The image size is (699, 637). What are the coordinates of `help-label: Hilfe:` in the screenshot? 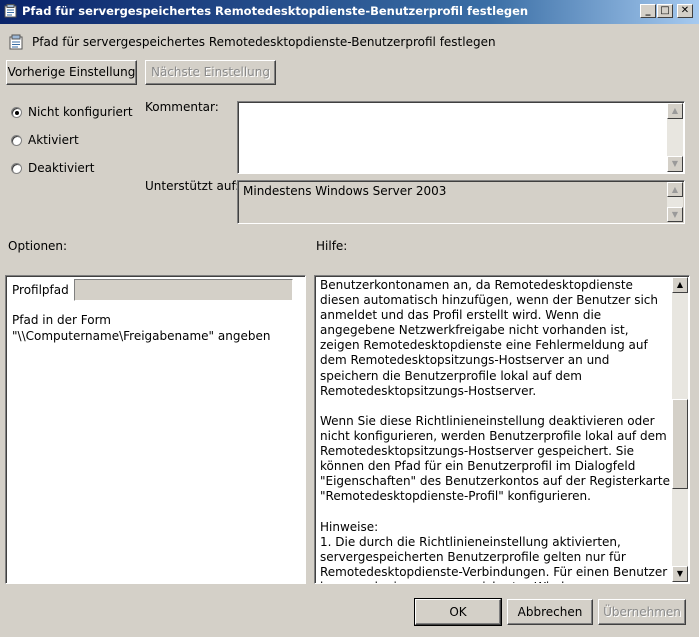 It's located at (332, 246).